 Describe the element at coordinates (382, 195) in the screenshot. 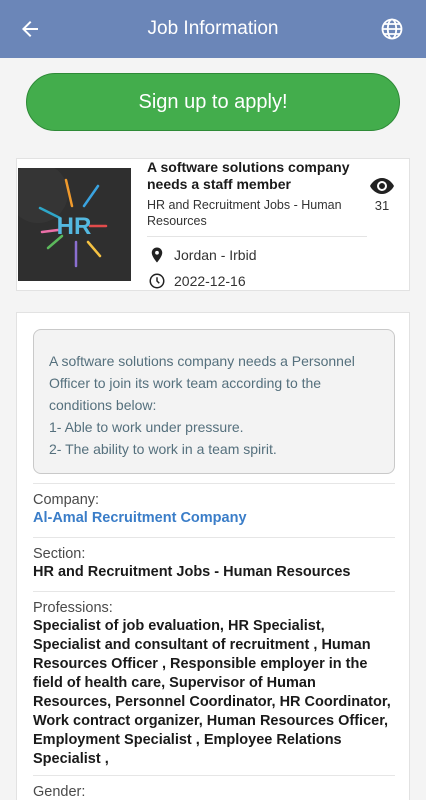

I see `views-counter: 31` at that location.